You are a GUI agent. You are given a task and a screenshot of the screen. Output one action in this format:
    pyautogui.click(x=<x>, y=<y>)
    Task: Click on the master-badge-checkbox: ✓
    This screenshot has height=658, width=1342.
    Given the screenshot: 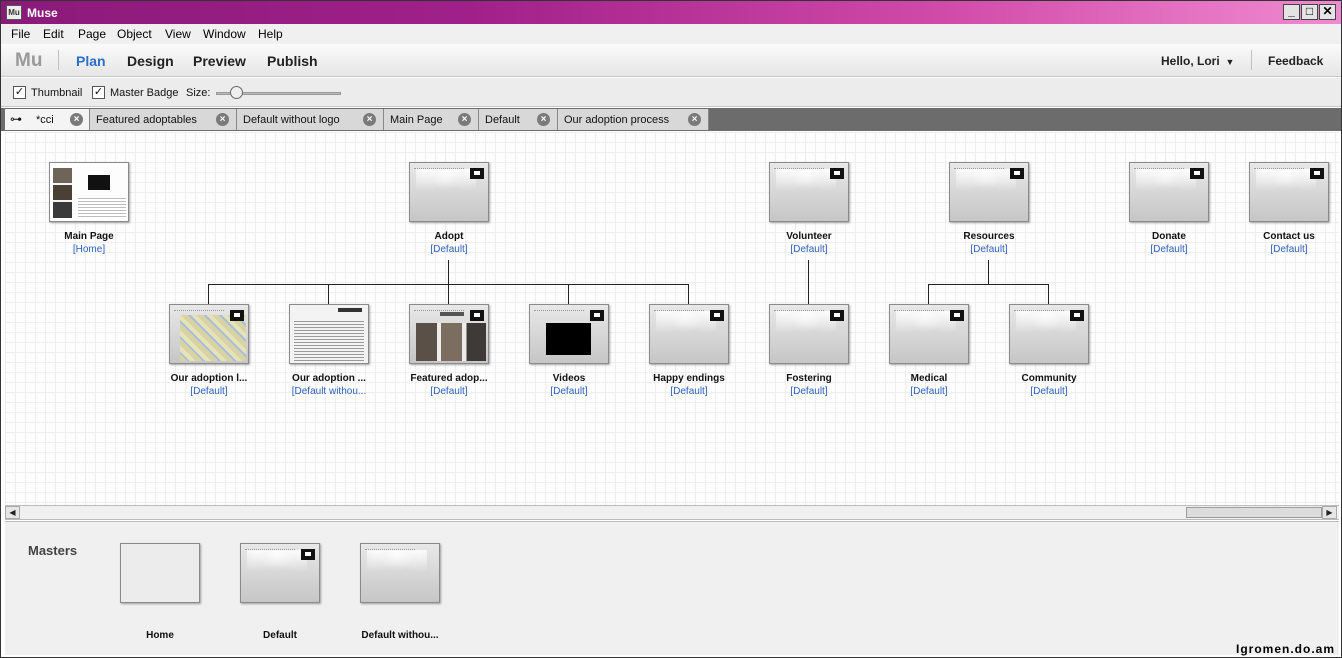 What is the action you would take?
    pyautogui.click(x=98, y=92)
    